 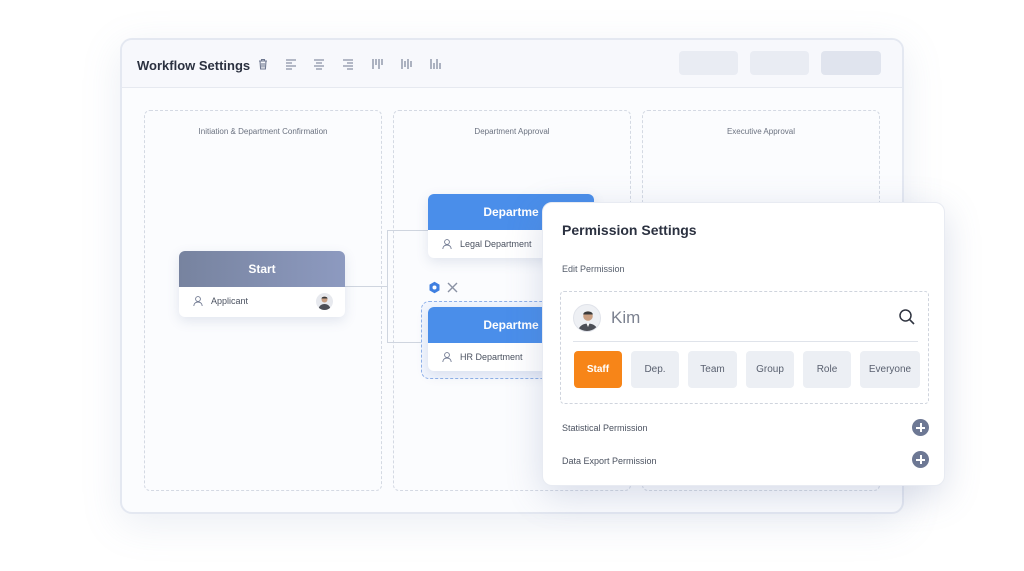 What do you see at coordinates (593, 269) in the screenshot?
I see `edit-permission-label: Edit Permission` at bounding box center [593, 269].